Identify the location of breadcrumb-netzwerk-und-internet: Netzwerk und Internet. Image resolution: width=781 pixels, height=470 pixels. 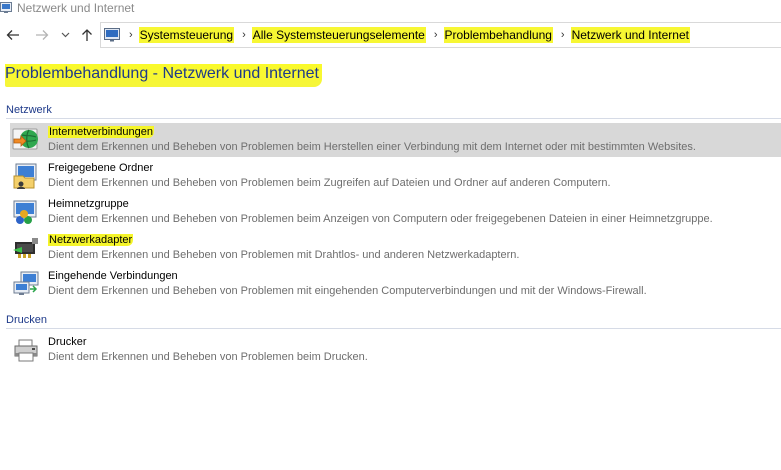
(630, 35).